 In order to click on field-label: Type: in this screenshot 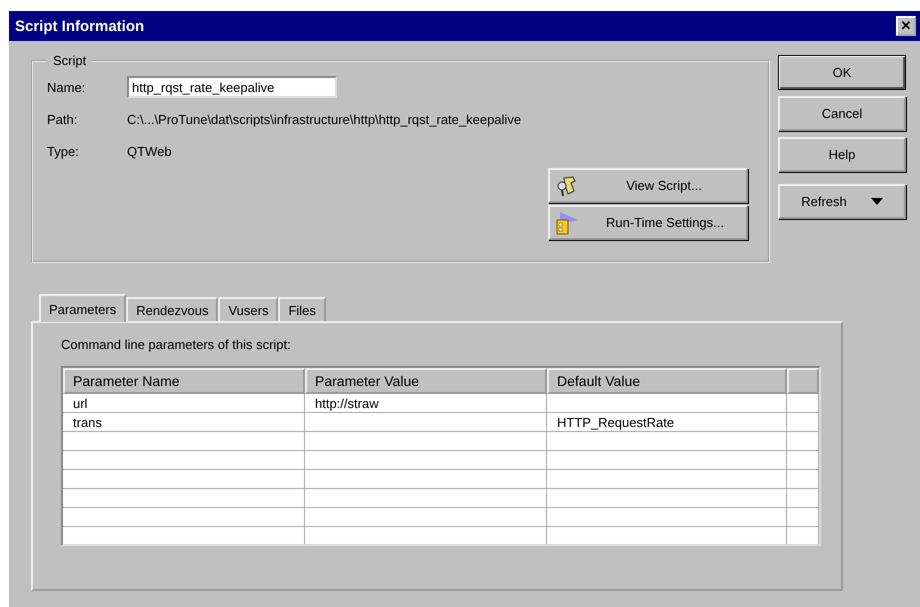, I will do `click(63, 151)`.